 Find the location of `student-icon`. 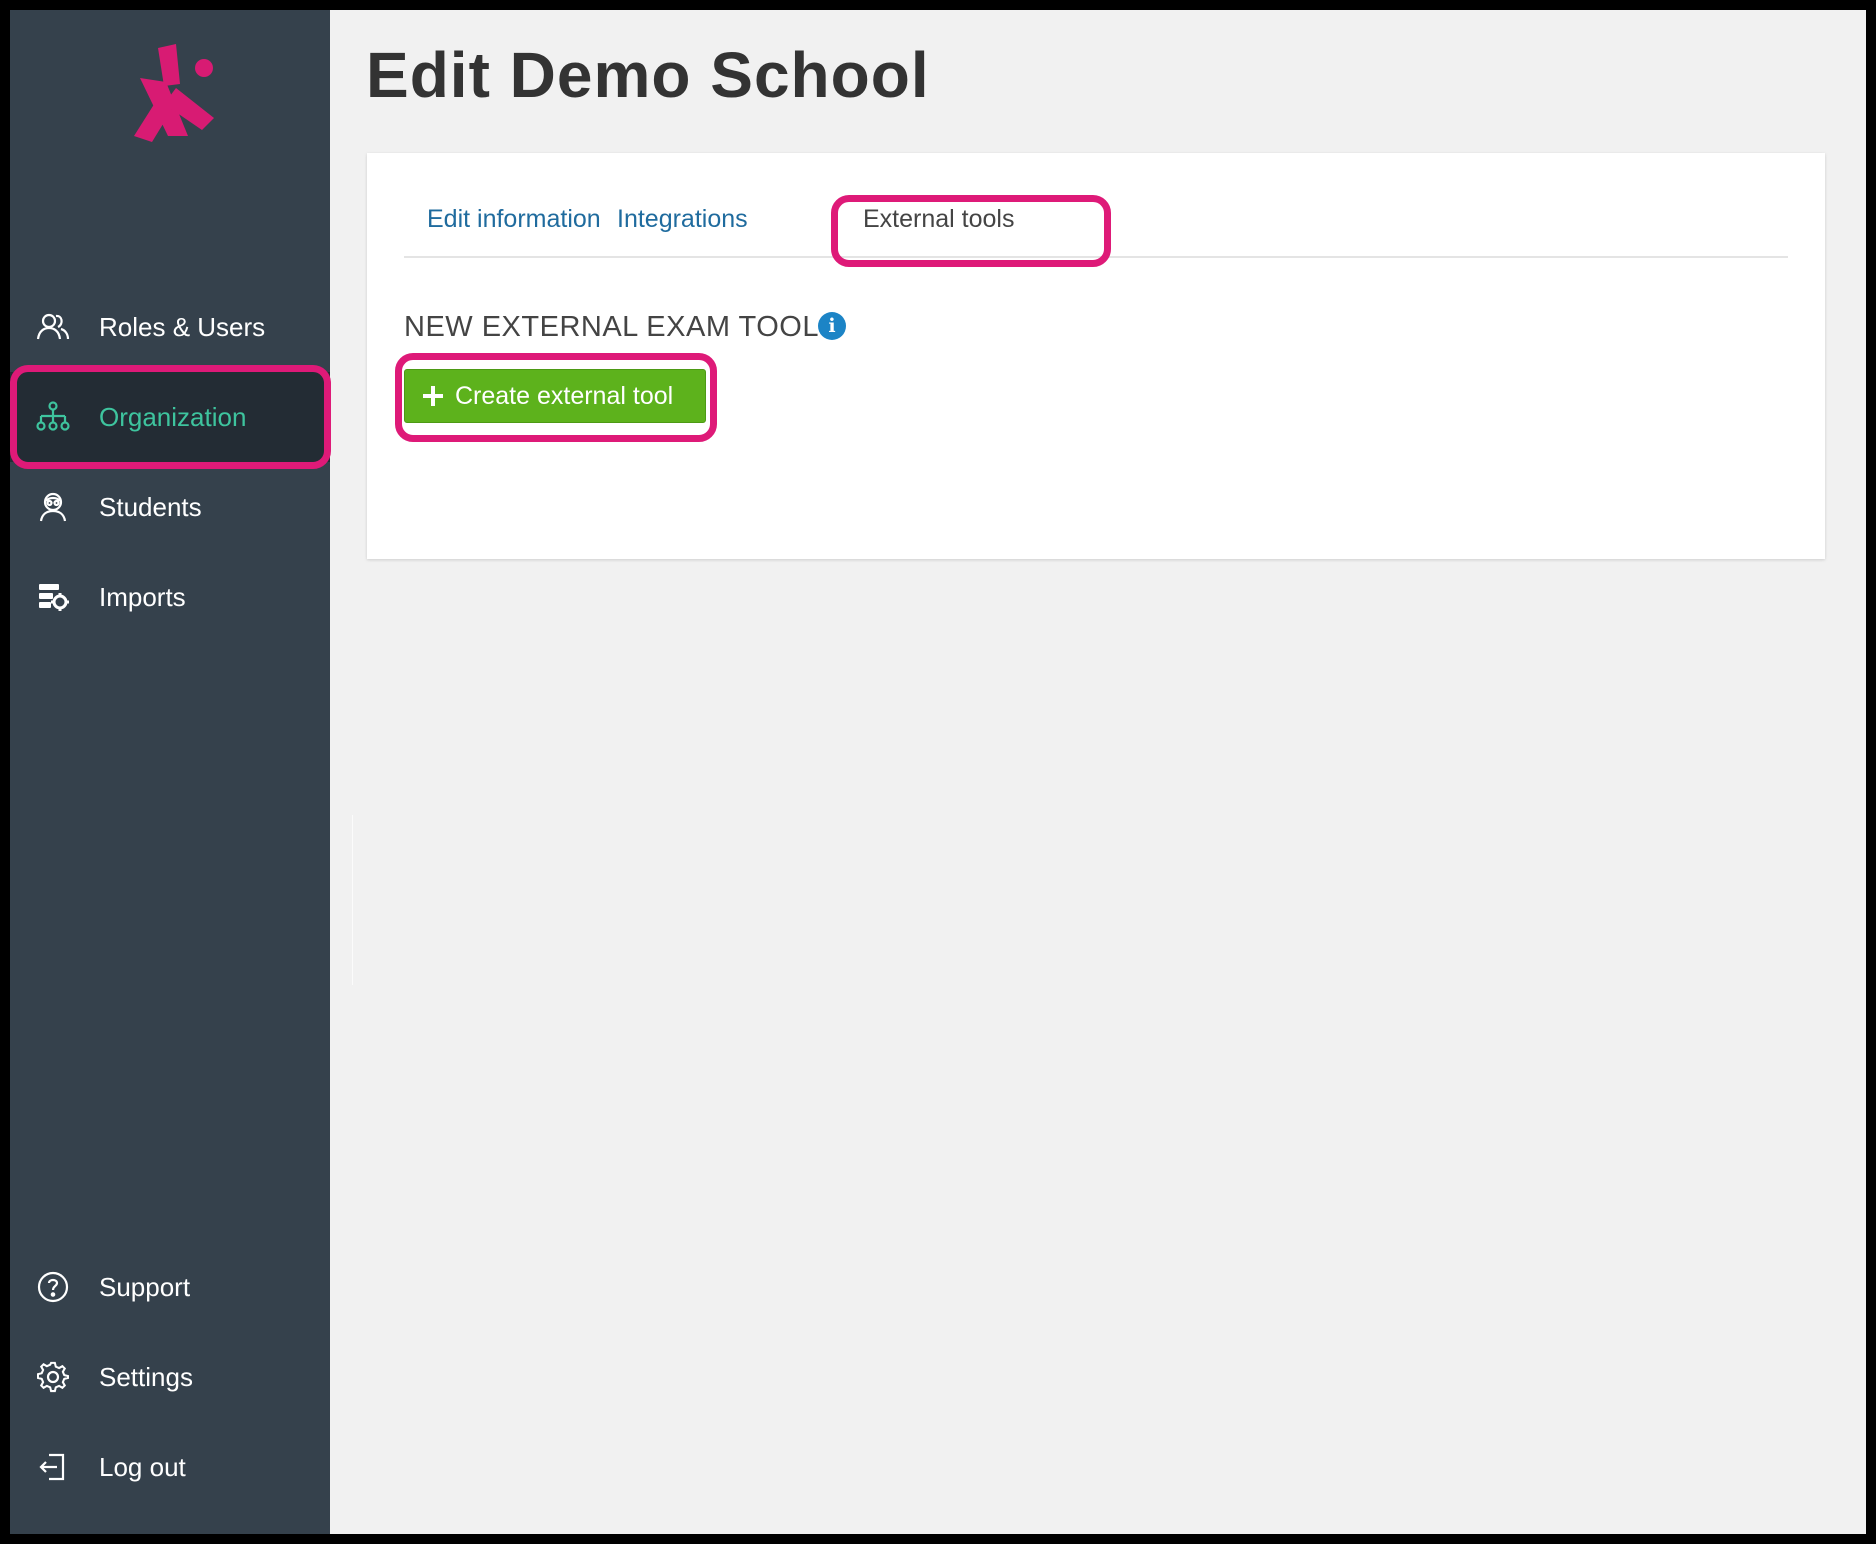

student-icon is located at coordinates (53, 507).